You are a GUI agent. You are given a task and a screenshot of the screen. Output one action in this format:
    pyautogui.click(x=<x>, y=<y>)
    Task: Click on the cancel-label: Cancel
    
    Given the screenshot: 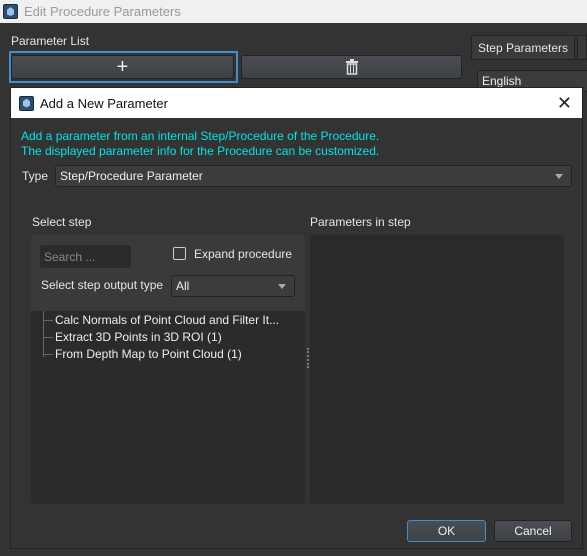 What is the action you would take?
    pyautogui.click(x=533, y=531)
    